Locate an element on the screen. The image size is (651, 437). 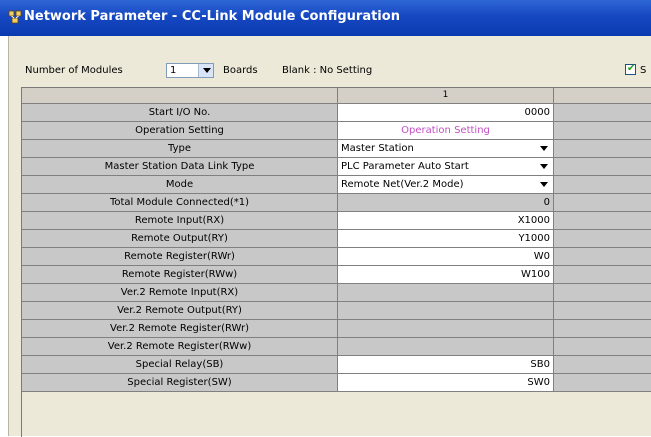
value-cell: Operation Setting is located at coordinates (446, 131).